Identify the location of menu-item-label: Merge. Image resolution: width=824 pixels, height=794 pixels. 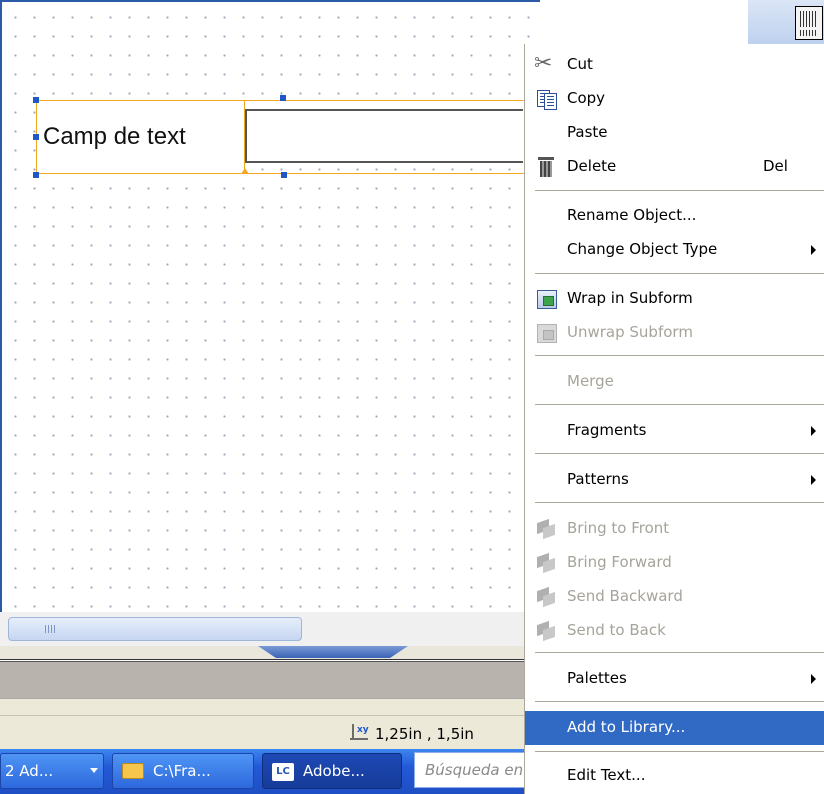
(590, 381).